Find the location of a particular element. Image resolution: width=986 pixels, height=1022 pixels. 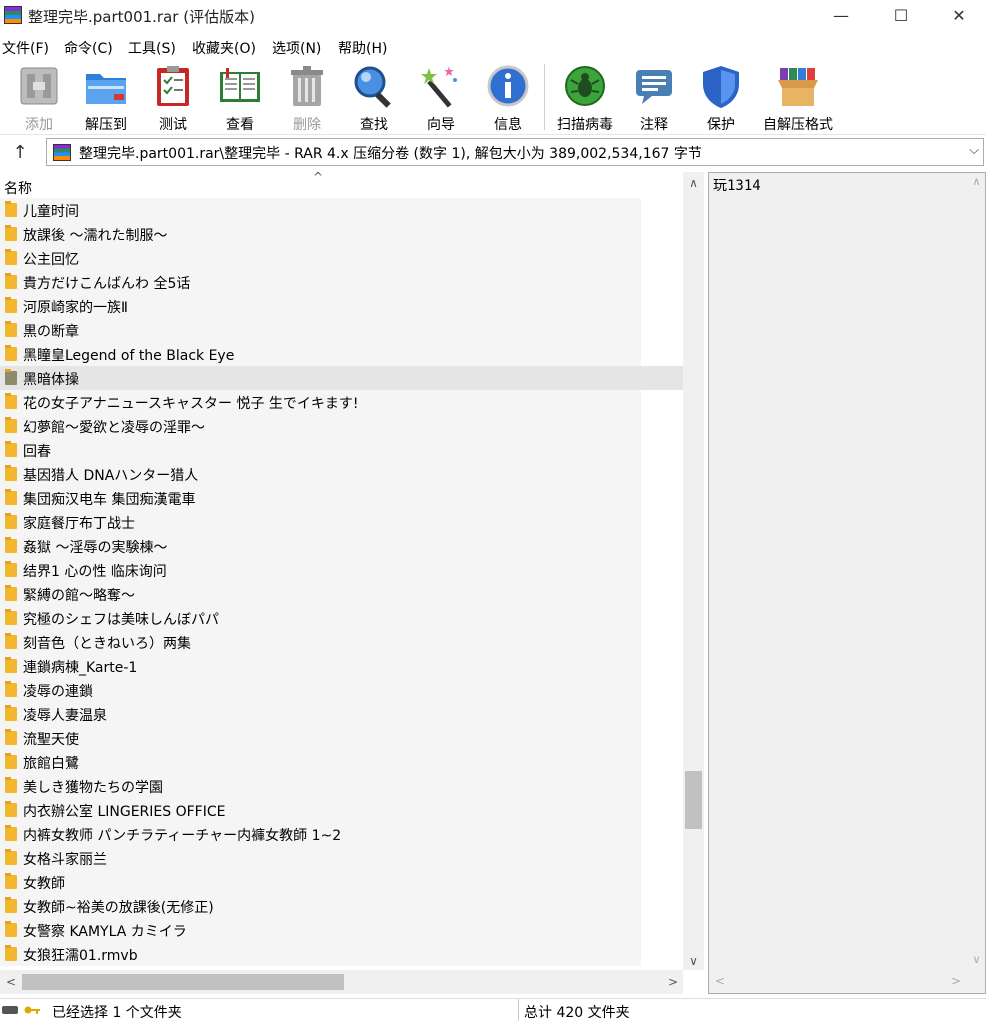

extract-to-button: 解压到 is located at coordinates (106, 97).